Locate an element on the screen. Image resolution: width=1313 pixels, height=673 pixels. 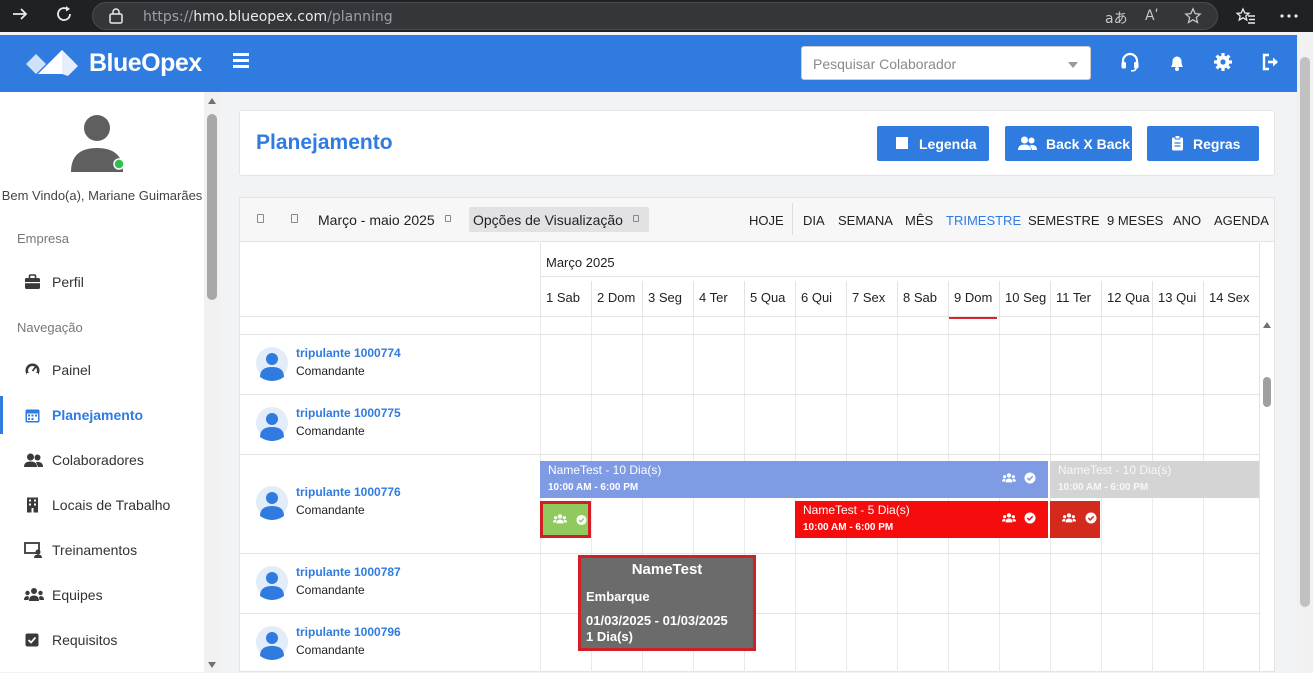
rules-button-label: Regras is located at coordinates (1217, 144).